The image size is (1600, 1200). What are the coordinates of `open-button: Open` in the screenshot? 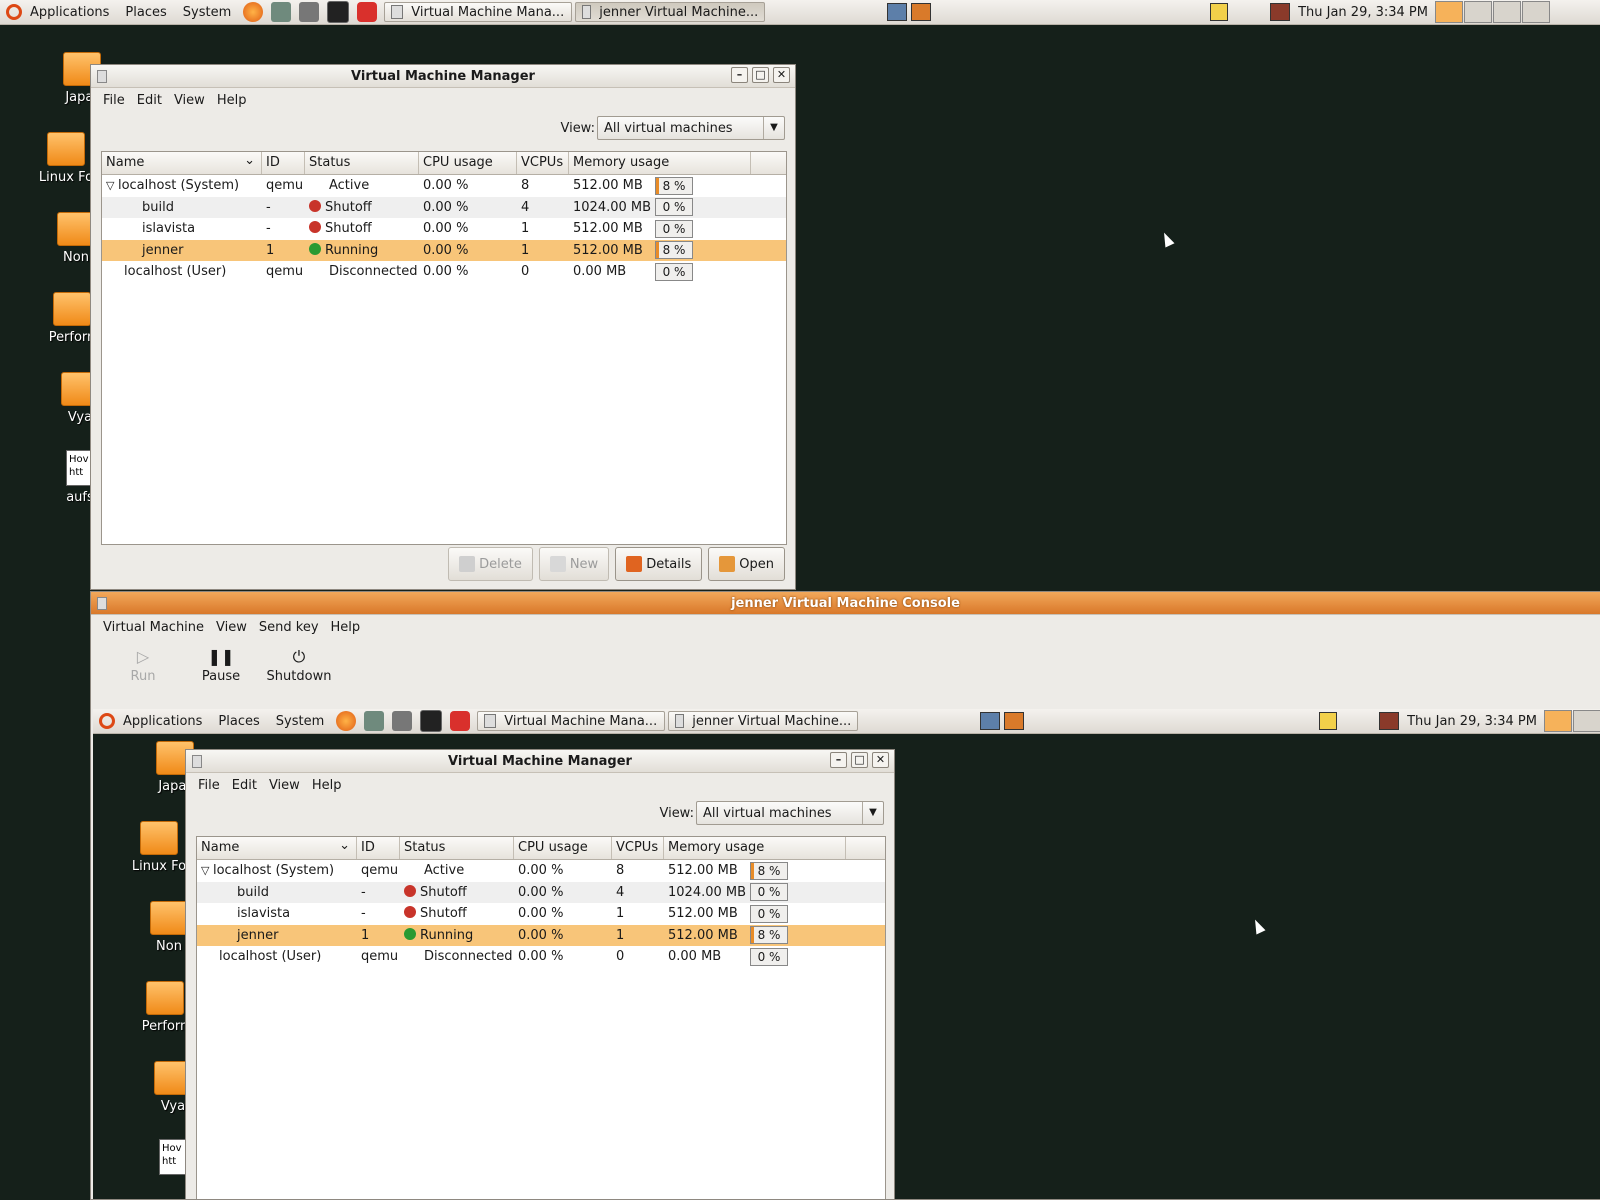 It's located at (746, 564).